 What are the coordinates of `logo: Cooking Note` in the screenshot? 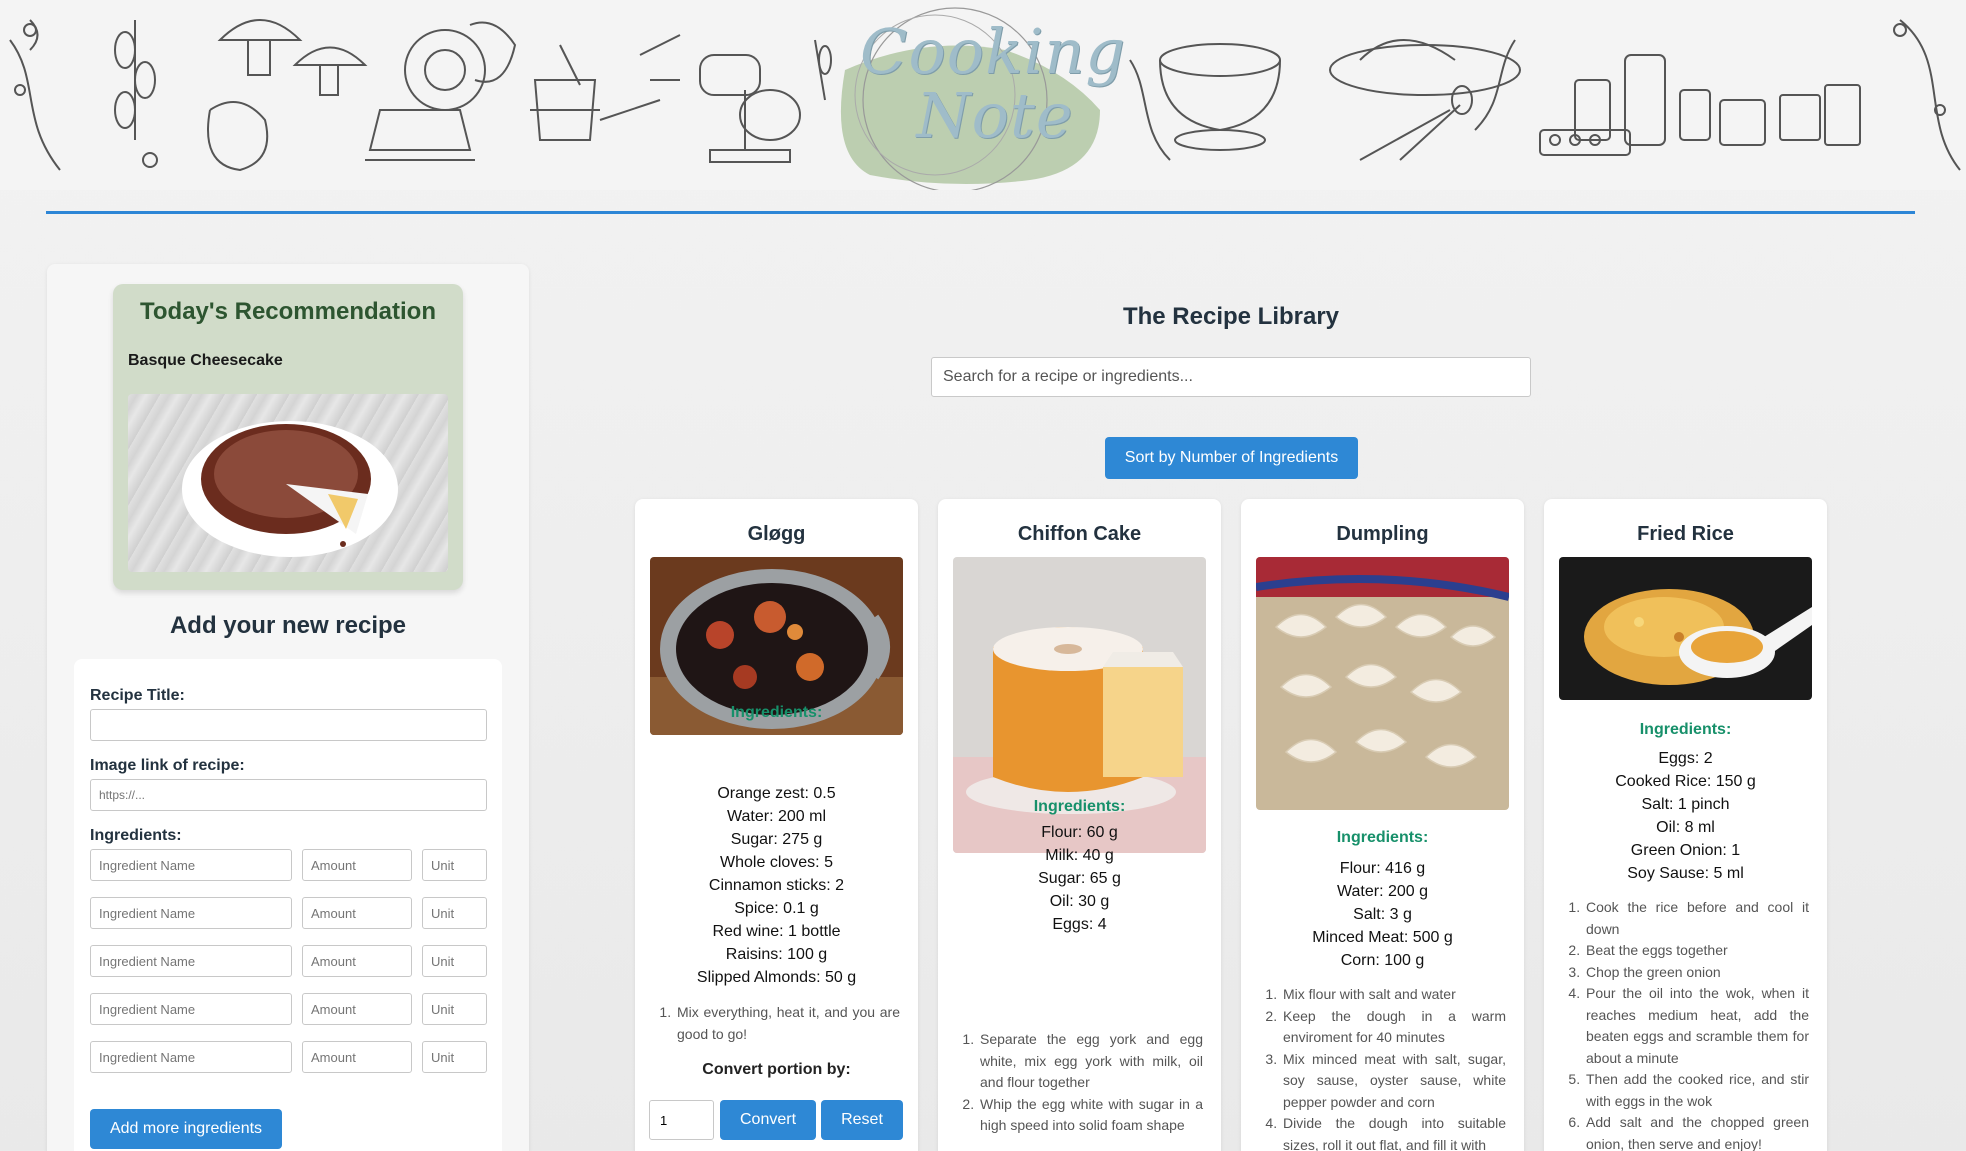 It's located at (993, 83).